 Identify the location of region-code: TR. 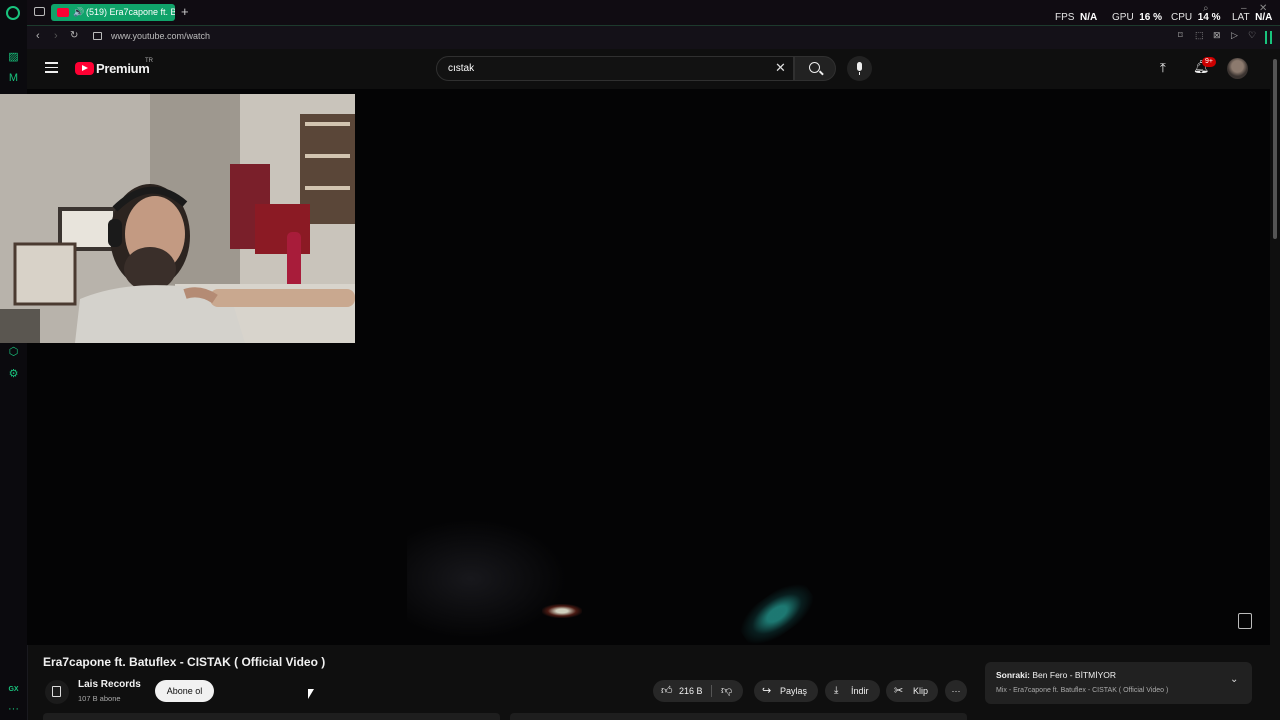
(149, 61).